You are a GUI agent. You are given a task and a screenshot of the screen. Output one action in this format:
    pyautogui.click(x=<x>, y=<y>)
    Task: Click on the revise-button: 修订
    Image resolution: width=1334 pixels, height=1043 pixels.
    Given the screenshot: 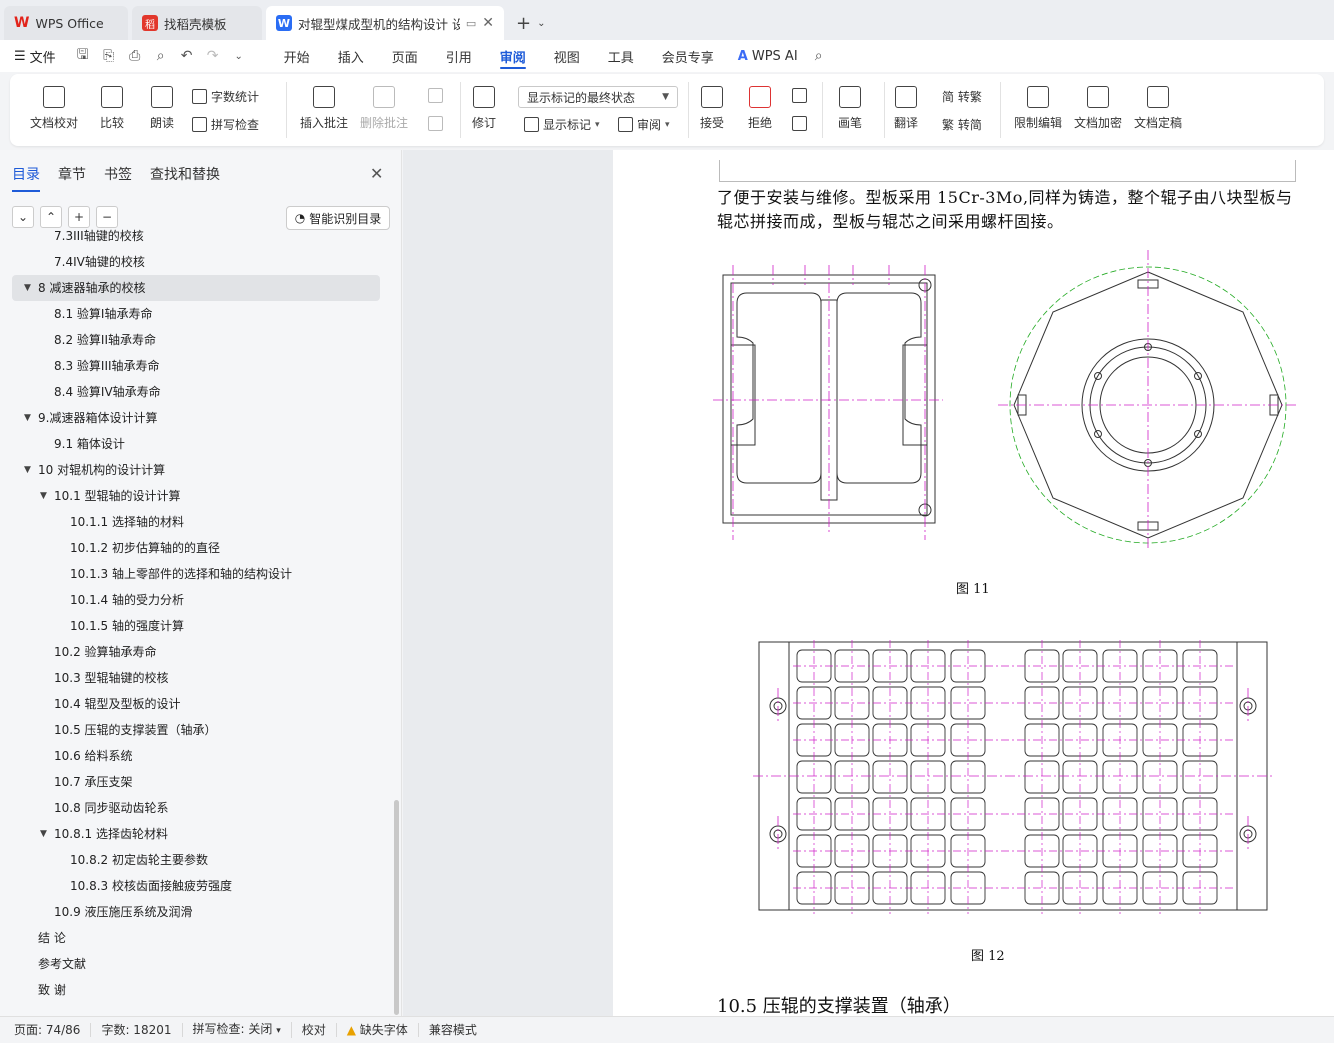 What is the action you would take?
    pyautogui.click(x=484, y=108)
    